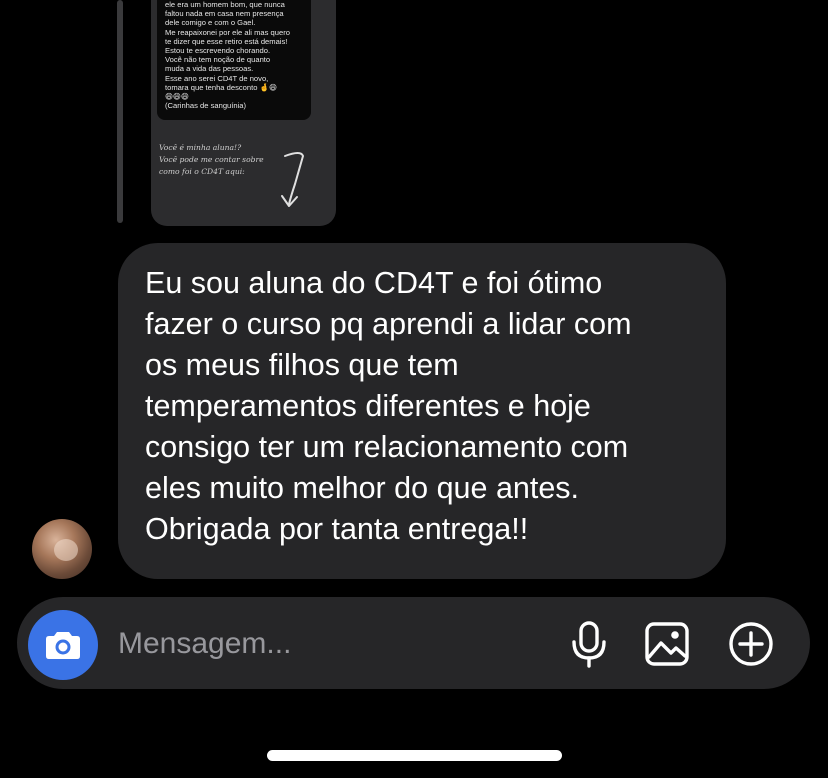 The width and height of the screenshot is (828, 778). I want to click on microphone-icon, so click(589, 644).